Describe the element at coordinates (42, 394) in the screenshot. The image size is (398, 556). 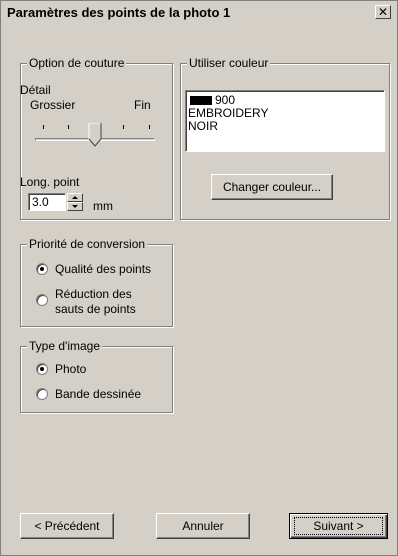
I see `radio-comic` at that location.